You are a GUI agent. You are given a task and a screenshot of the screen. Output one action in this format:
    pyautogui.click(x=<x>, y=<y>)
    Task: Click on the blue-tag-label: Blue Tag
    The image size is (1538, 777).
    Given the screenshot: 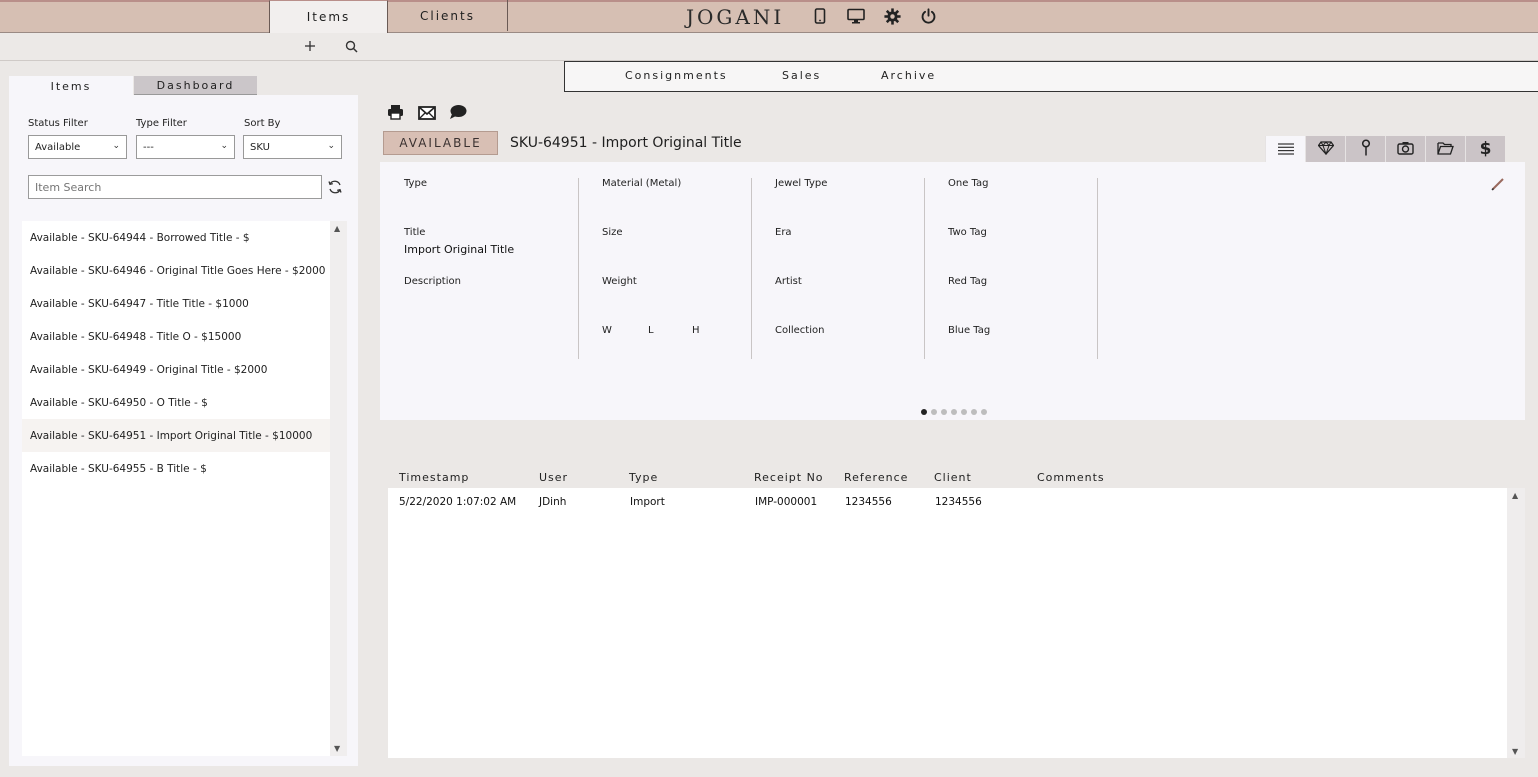 What is the action you would take?
    pyautogui.click(x=969, y=330)
    